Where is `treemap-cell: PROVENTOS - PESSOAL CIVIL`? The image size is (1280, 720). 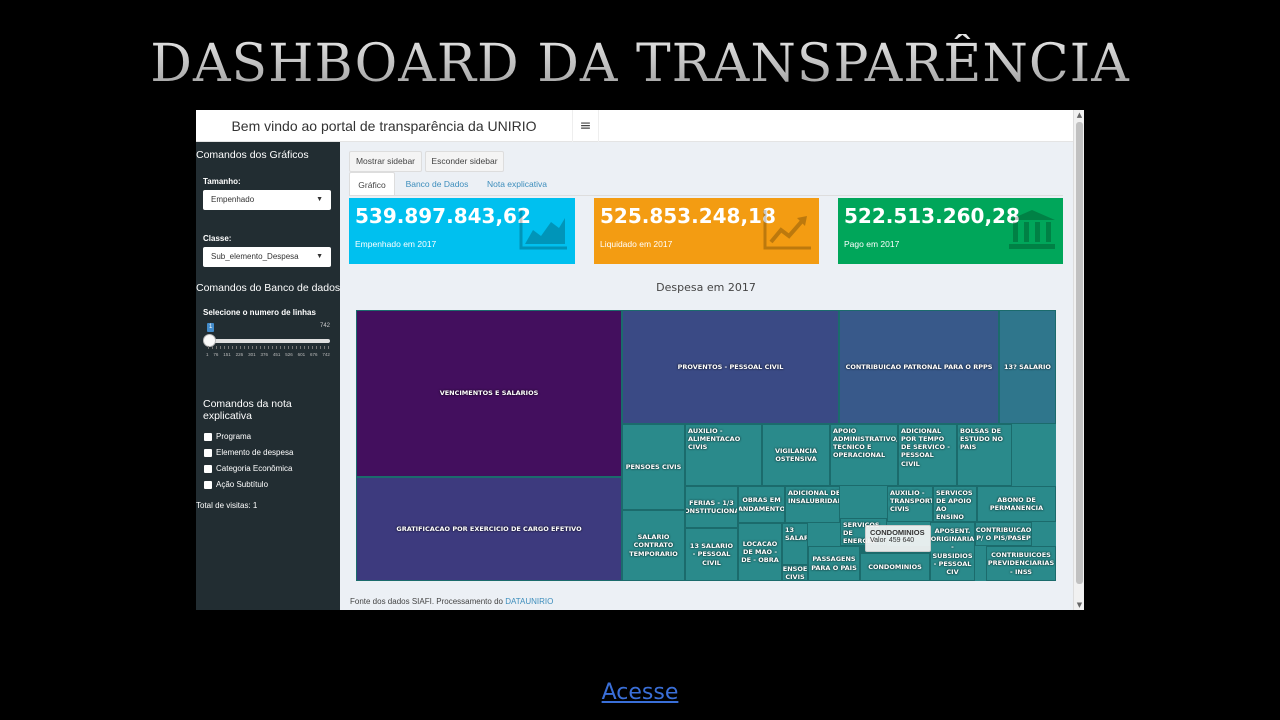 treemap-cell: PROVENTOS - PESSOAL CIVIL is located at coordinates (730, 367).